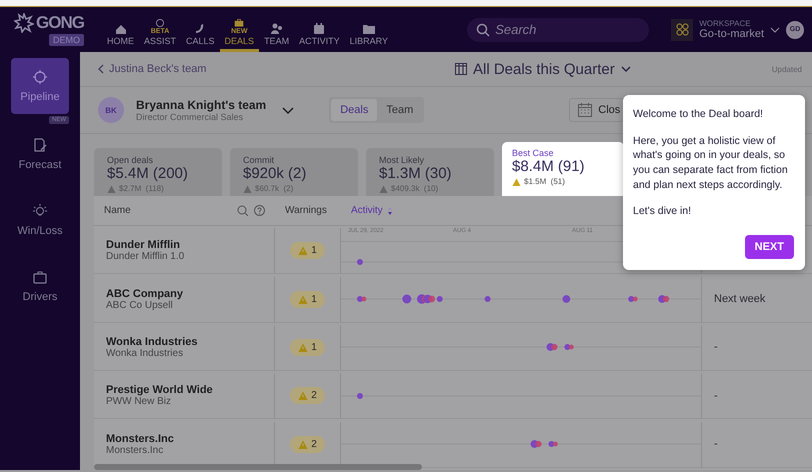 The width and height of the screenshot is (812, 472). What do you see at coordinates (101, 69) in the screenshot?
I see `chevron-left-icon` at bounding box center [101, 69].